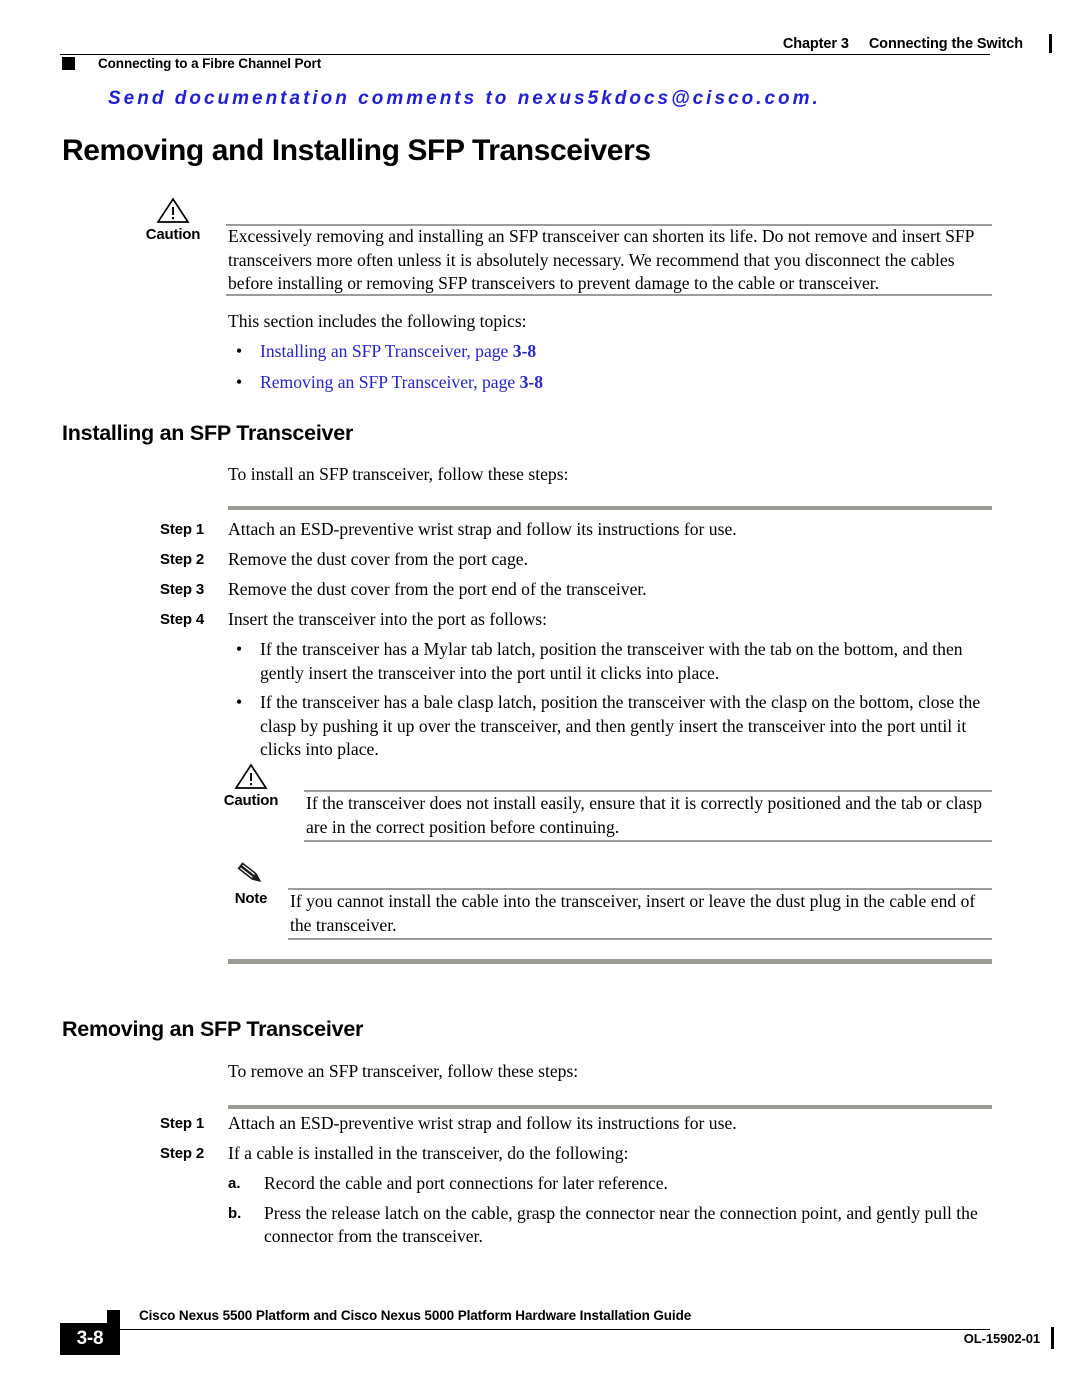 The height and width of the screenshot is (1397, 1080). I want to click on running-header-left: Connecting to a Fibre Channel Port, so click(191, 63).